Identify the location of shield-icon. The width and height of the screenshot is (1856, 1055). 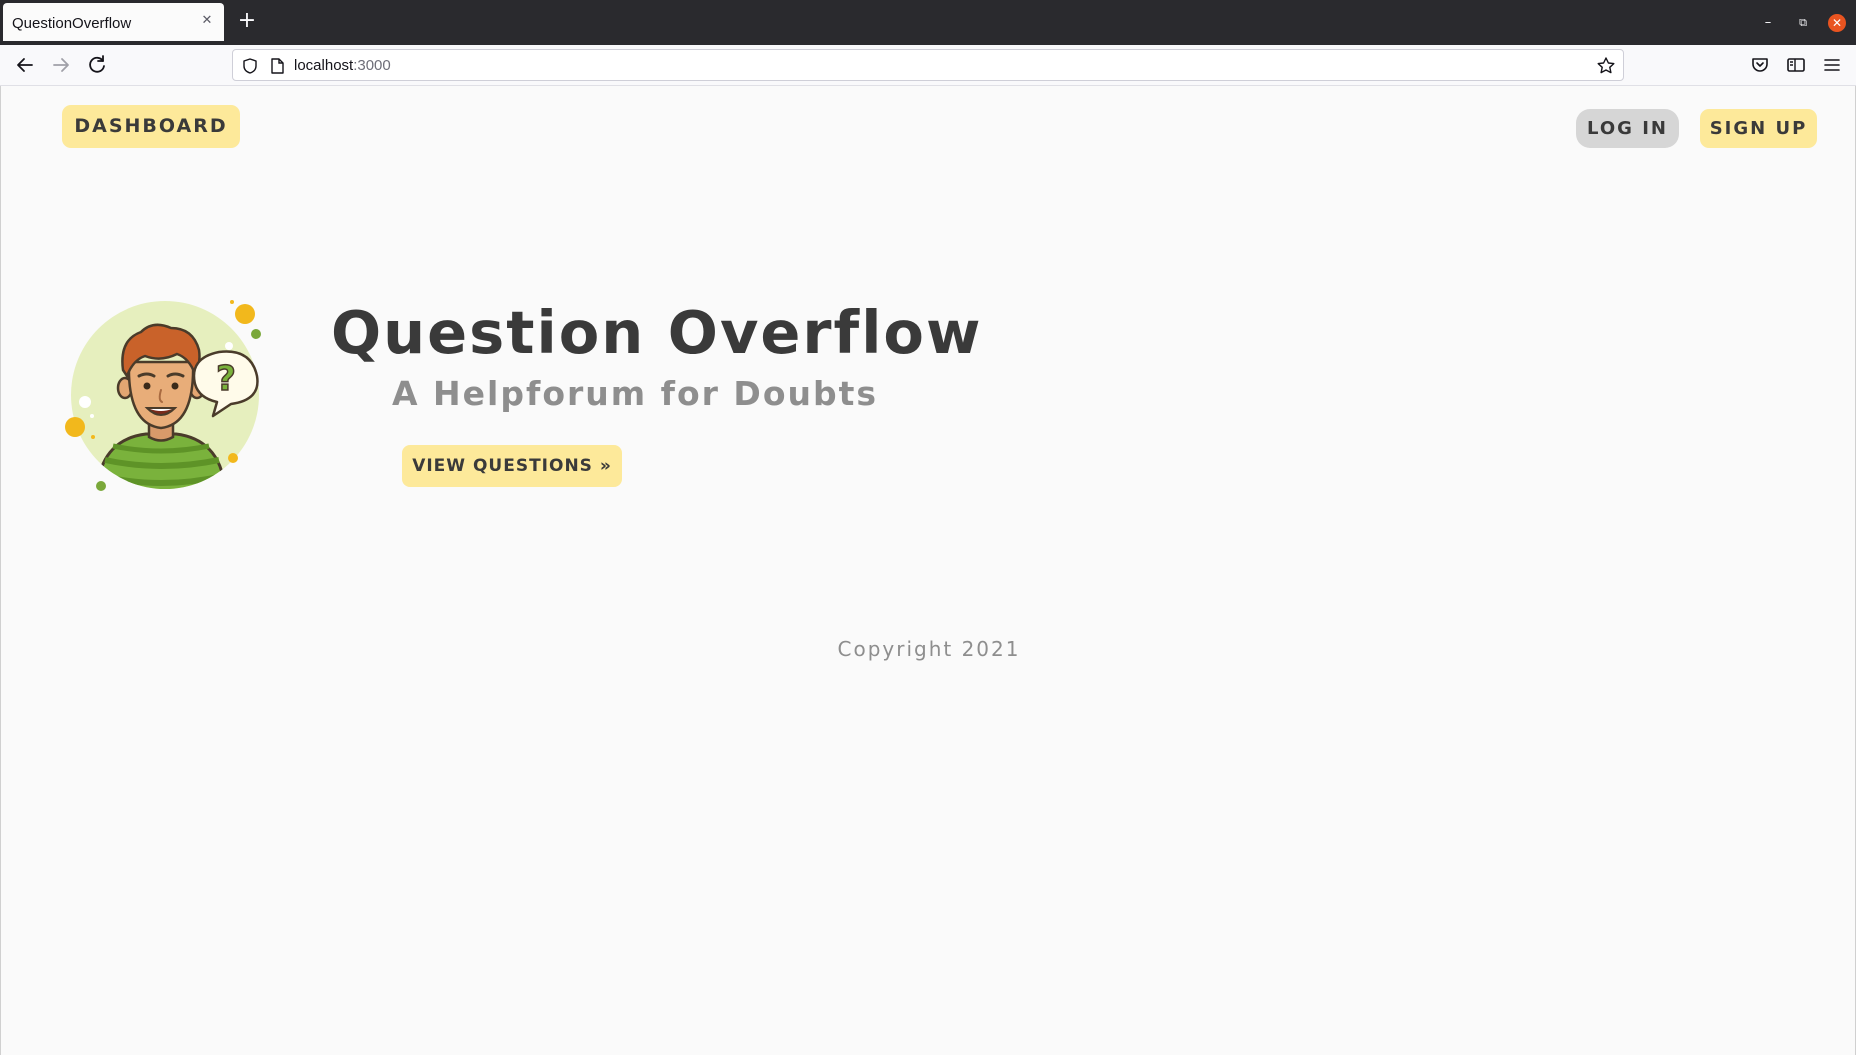
(250, 66).